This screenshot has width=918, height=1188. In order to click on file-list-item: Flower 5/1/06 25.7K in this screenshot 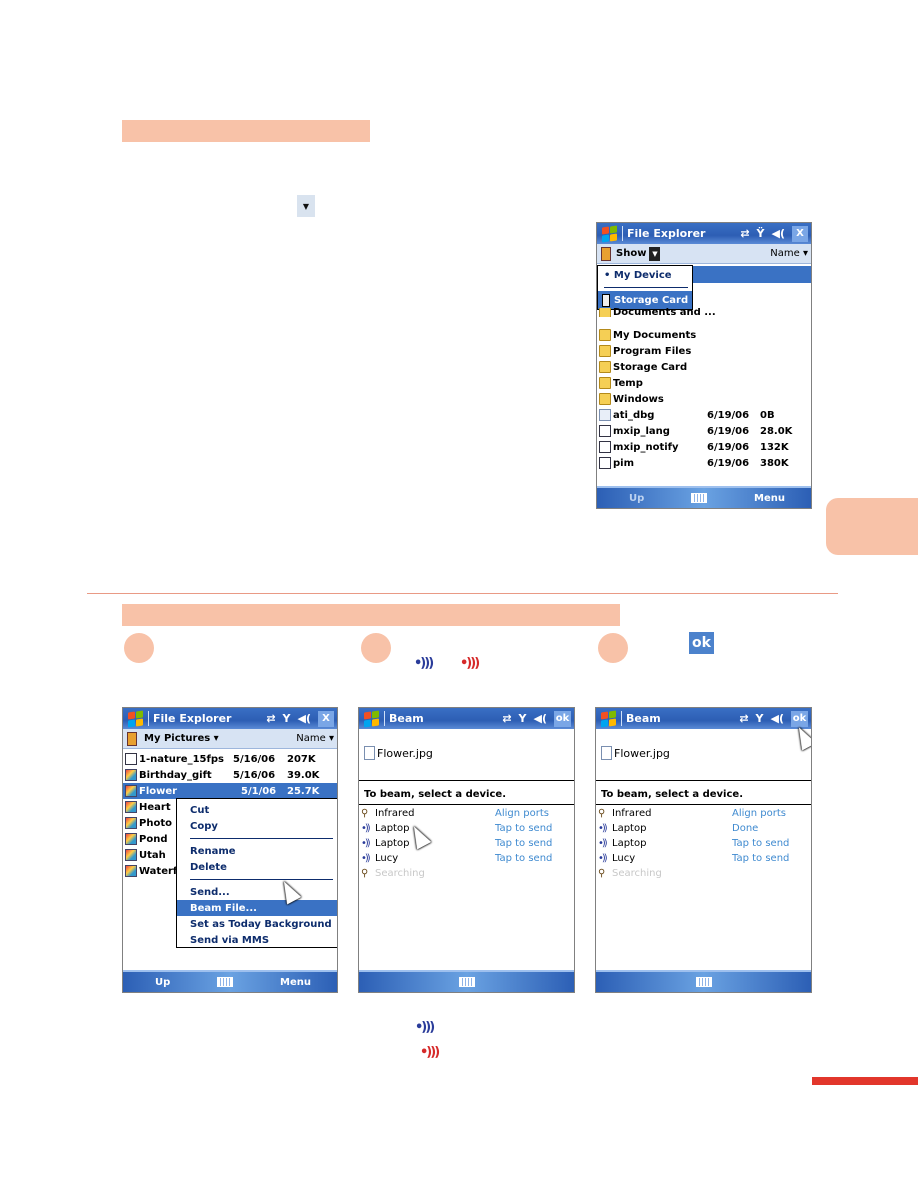, I will do `click(230, 791)`.